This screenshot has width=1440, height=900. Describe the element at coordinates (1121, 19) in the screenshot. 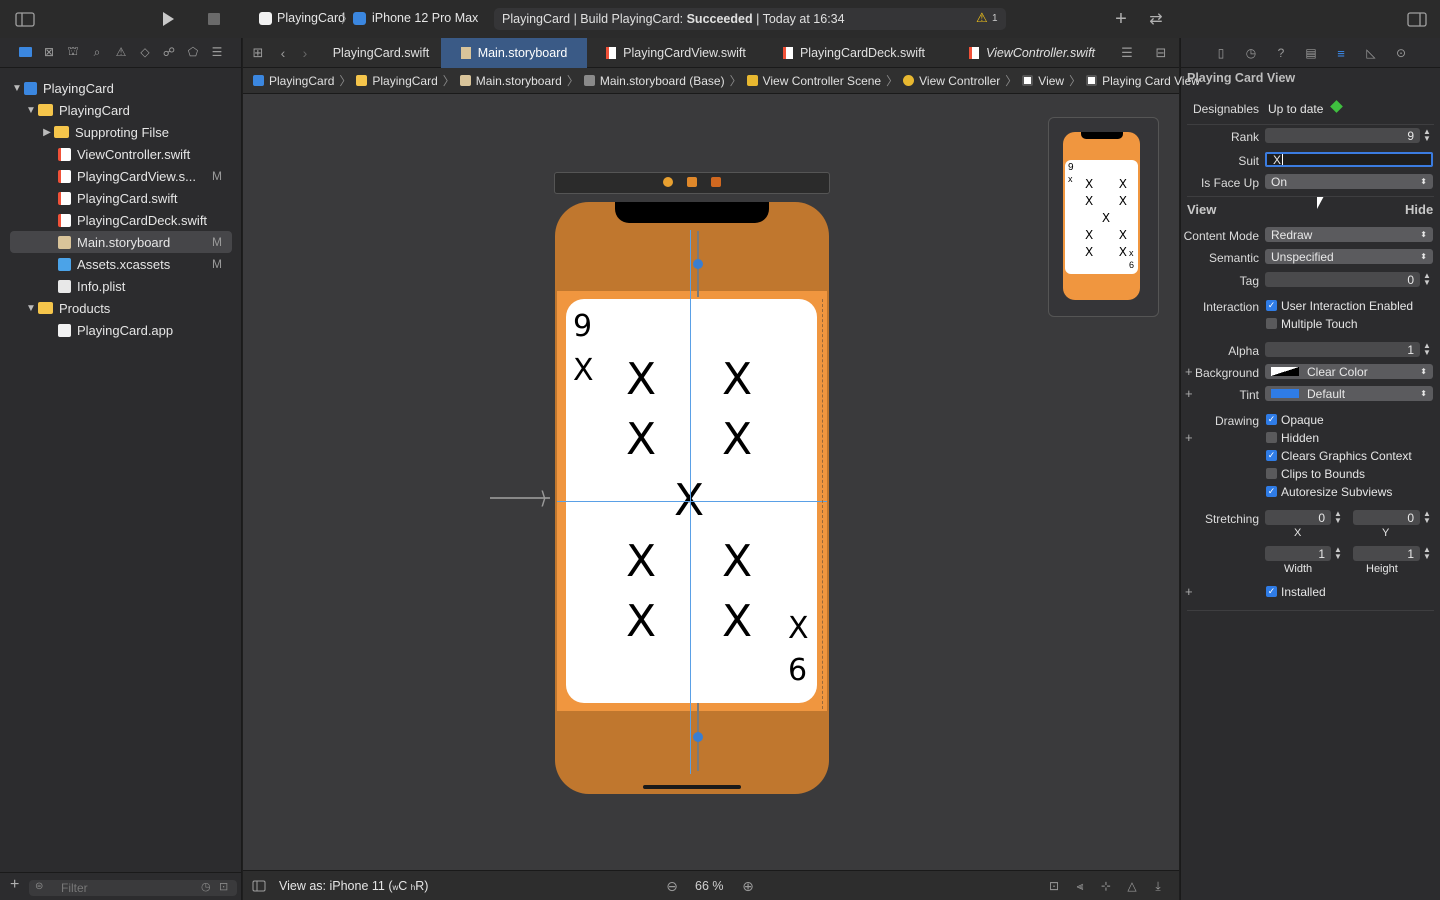

I see `library-plus-icon: +` at that location.